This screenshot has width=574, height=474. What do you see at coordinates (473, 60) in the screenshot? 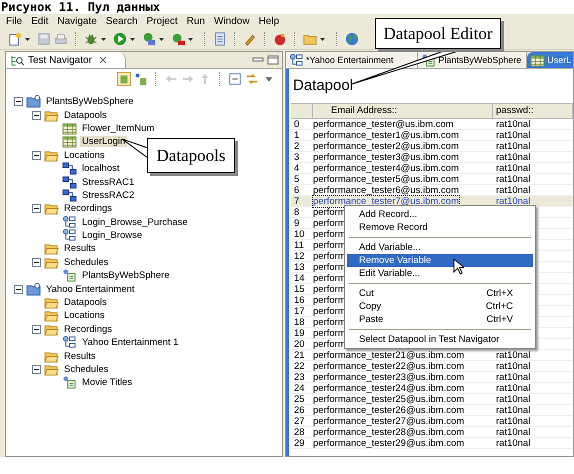
I see `editor-tab: PlantsByWebSphere` at bounding box center [473, 60].